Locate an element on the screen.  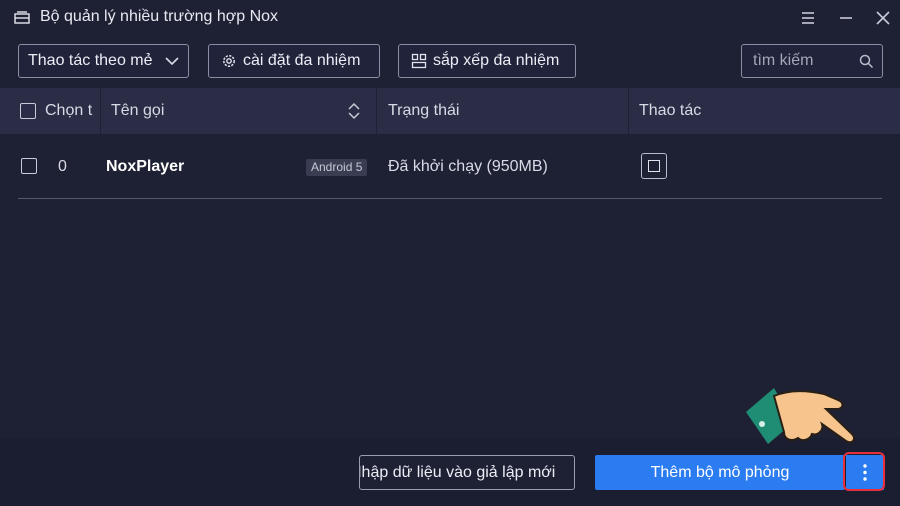
minimize-icon is located at coordinates (846, 18).